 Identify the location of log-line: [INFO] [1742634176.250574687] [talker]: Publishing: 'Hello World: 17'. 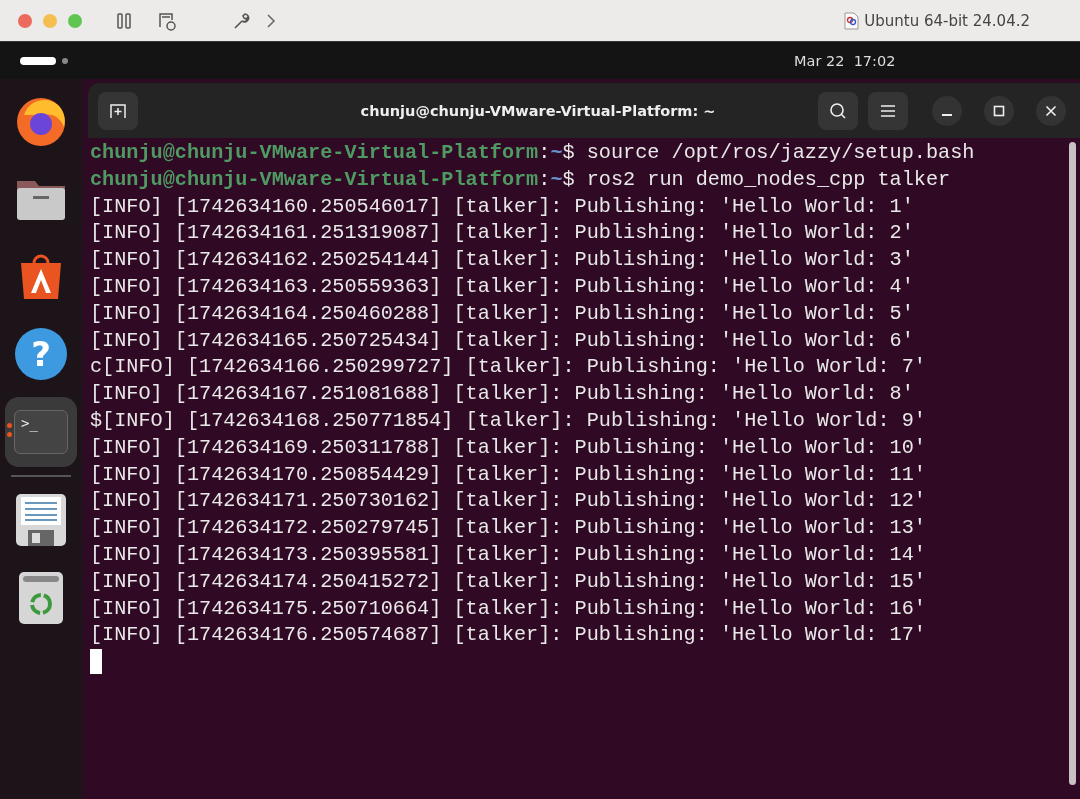
(508, 635).